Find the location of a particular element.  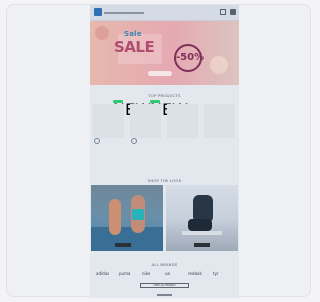

product-carousel: NEW NEW is located at coordinates (164, 133).